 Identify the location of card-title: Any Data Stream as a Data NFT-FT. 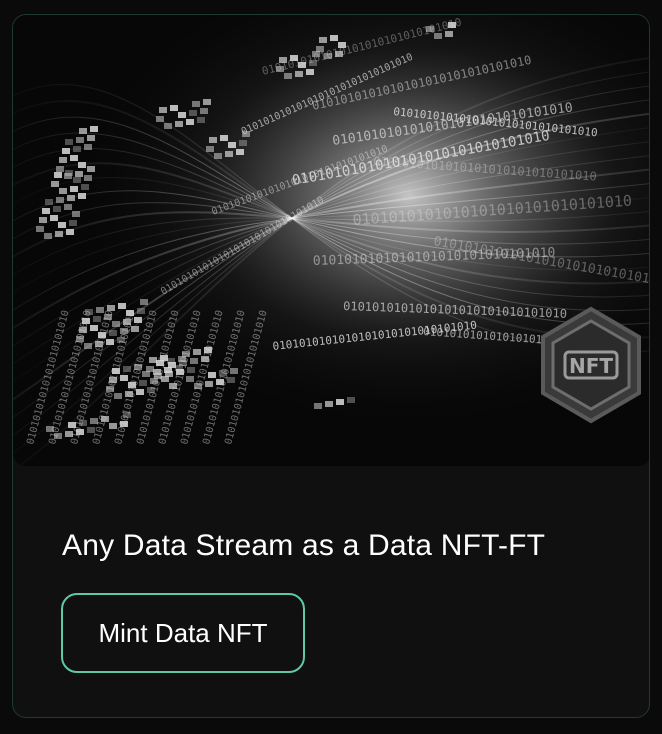
(304, 545).